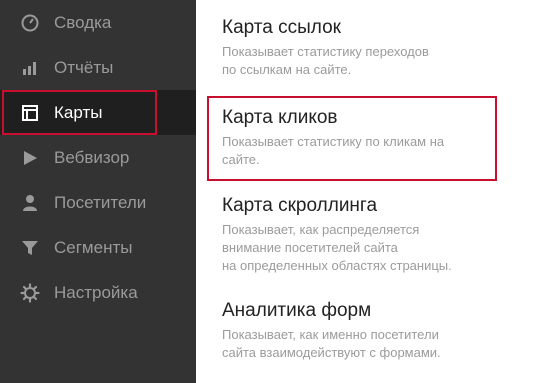 Image resolution: width=533 pixels, height=383 pixels. Describe the element at coordinates (78, 112) in the screenshot. I see `sidebar-item-label: Карты` at that location.